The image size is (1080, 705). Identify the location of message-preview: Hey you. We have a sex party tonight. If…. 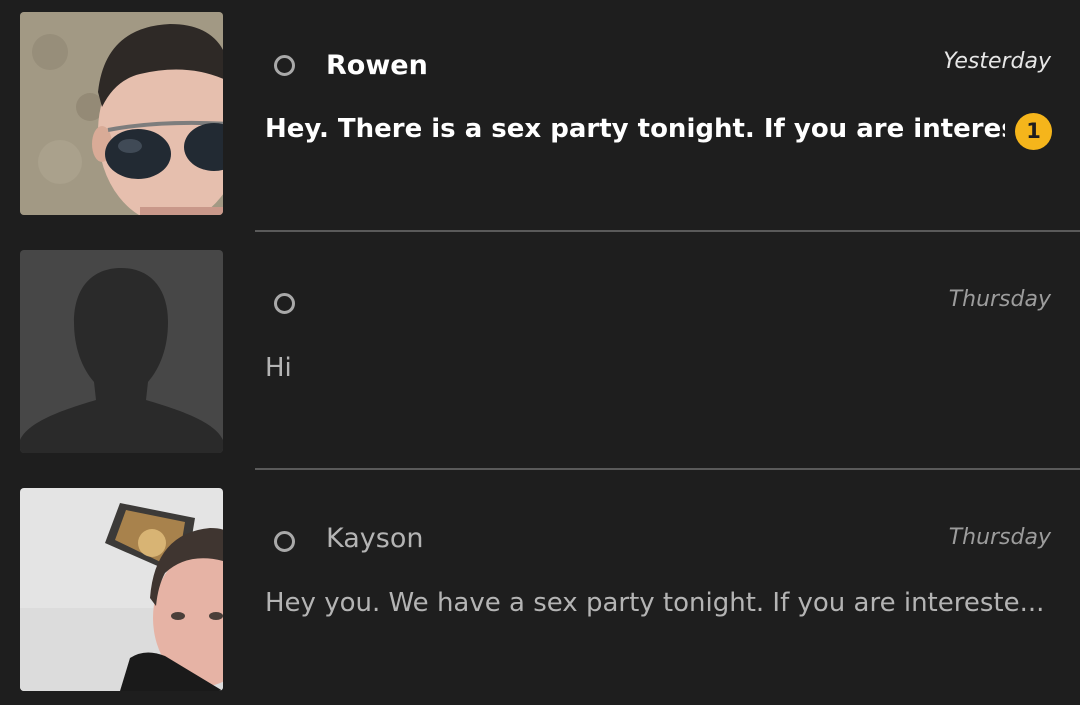
(655, 603).